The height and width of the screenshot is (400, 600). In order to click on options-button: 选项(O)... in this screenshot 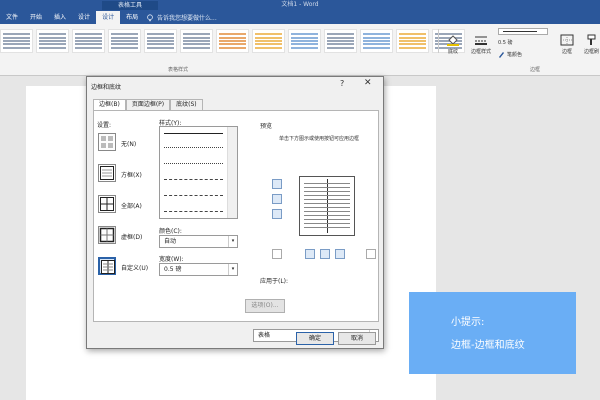, I will do `click(265, 306)`.